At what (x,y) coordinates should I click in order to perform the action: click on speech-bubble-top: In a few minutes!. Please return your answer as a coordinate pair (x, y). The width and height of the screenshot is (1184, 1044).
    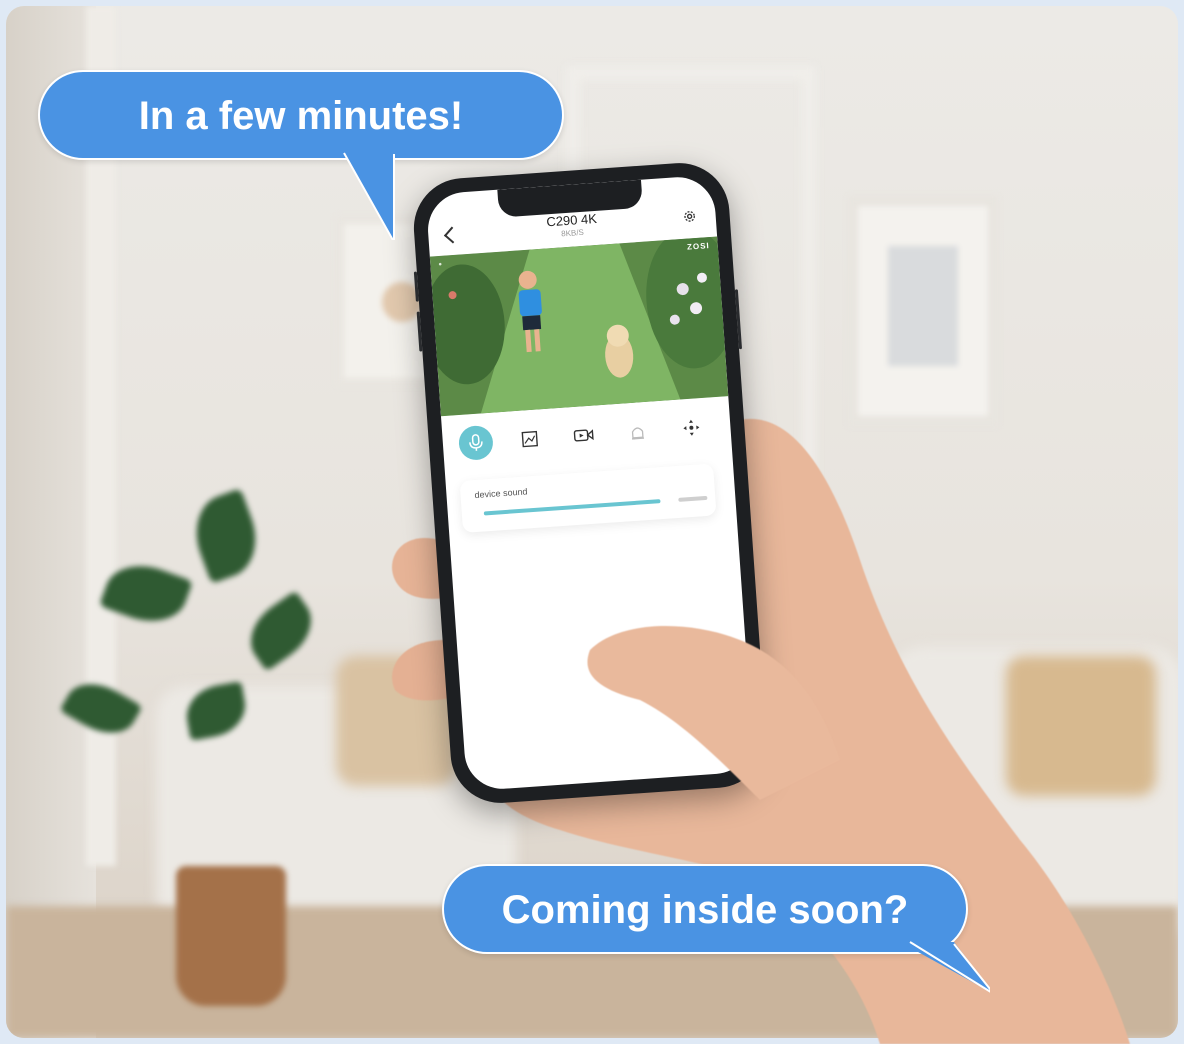
    Looking at the image, I should click on (301, 115).